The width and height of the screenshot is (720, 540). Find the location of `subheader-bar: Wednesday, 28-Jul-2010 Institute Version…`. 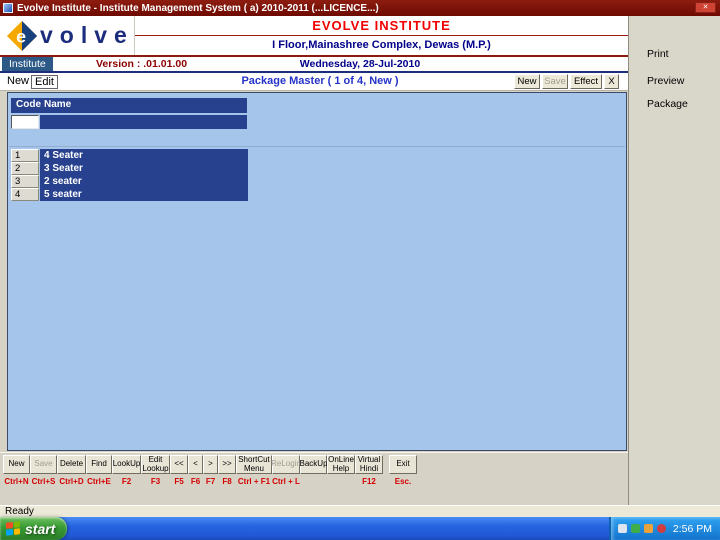

subheader-bar: Wednesday, 28-Jul-2010 Institute Version… is located at coordinates (314, 64).